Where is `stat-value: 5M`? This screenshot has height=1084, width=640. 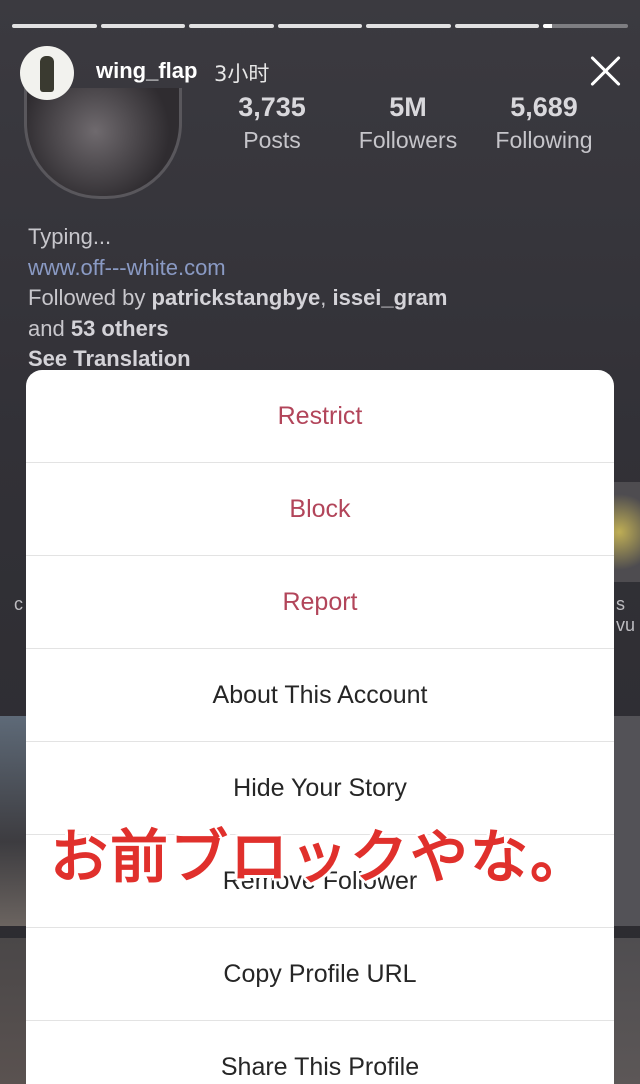 stat-value: 5M is located at coordinates (408, 107).